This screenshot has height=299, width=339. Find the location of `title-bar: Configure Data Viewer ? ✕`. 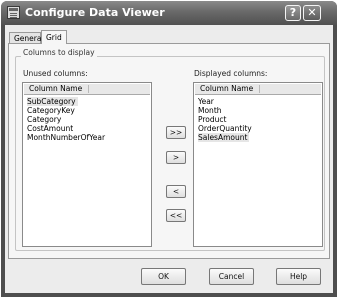

title-bar: Configure Data Viewer ? ✕ is located at coordinates (169, 13).